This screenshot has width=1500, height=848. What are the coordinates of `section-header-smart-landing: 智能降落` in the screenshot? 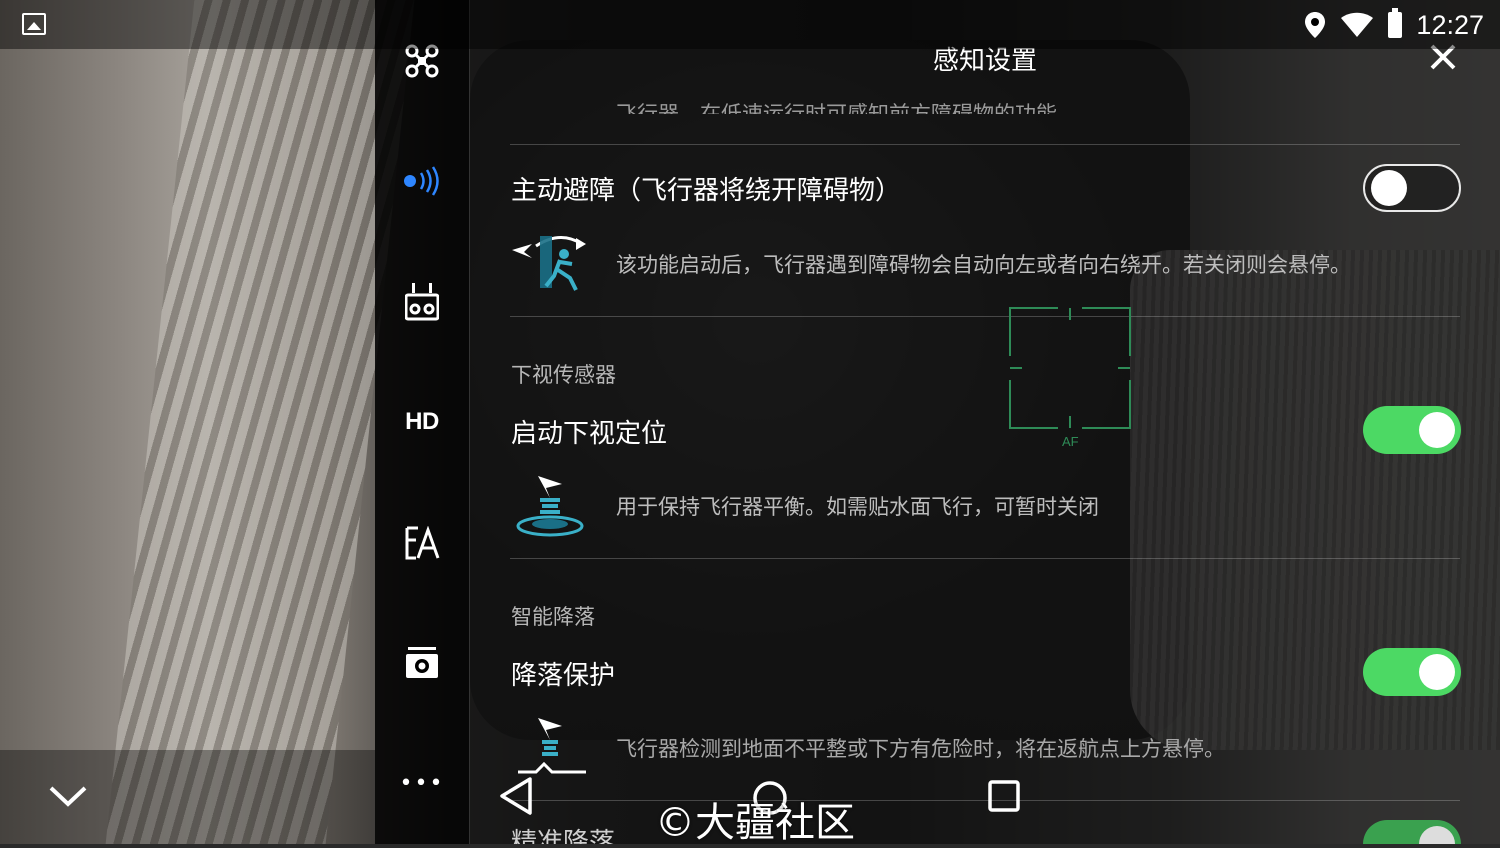 It's located at (553, 617).